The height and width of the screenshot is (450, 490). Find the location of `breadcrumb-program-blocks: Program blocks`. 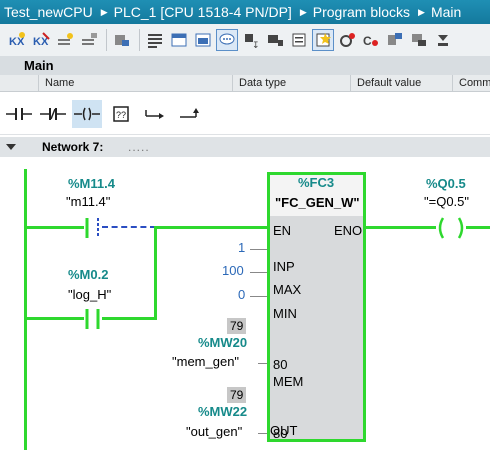

breadcrumb-program-blocks: Program blocks is located at coordinates (362, 12).